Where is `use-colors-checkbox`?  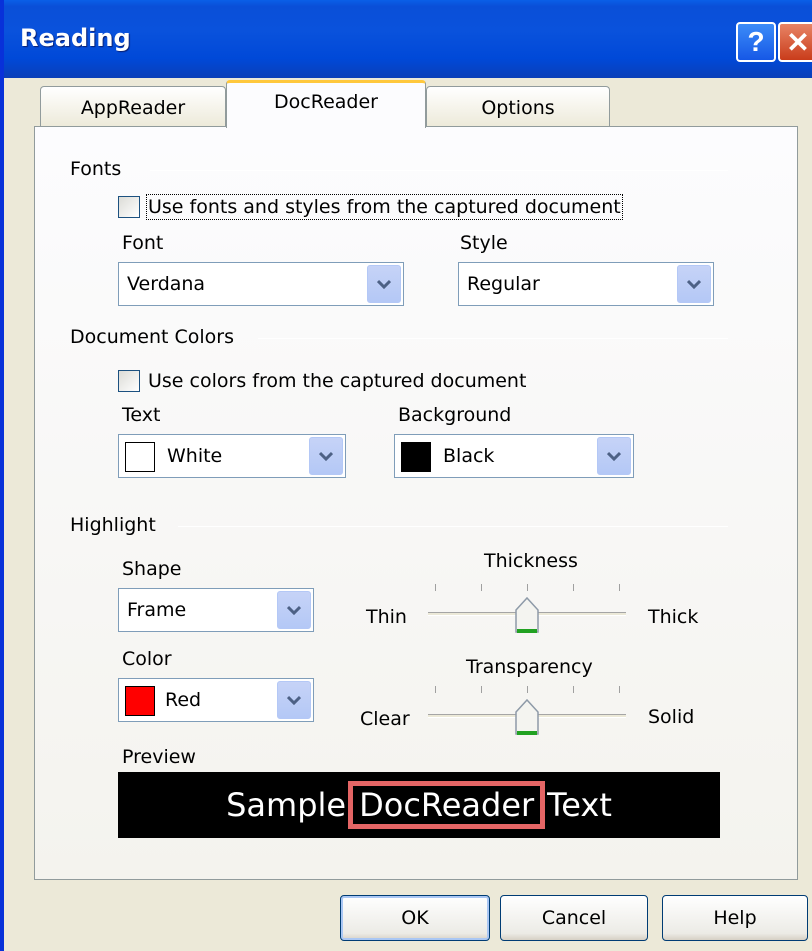 use-colors-checkbox is located at coordinates (129, 381).